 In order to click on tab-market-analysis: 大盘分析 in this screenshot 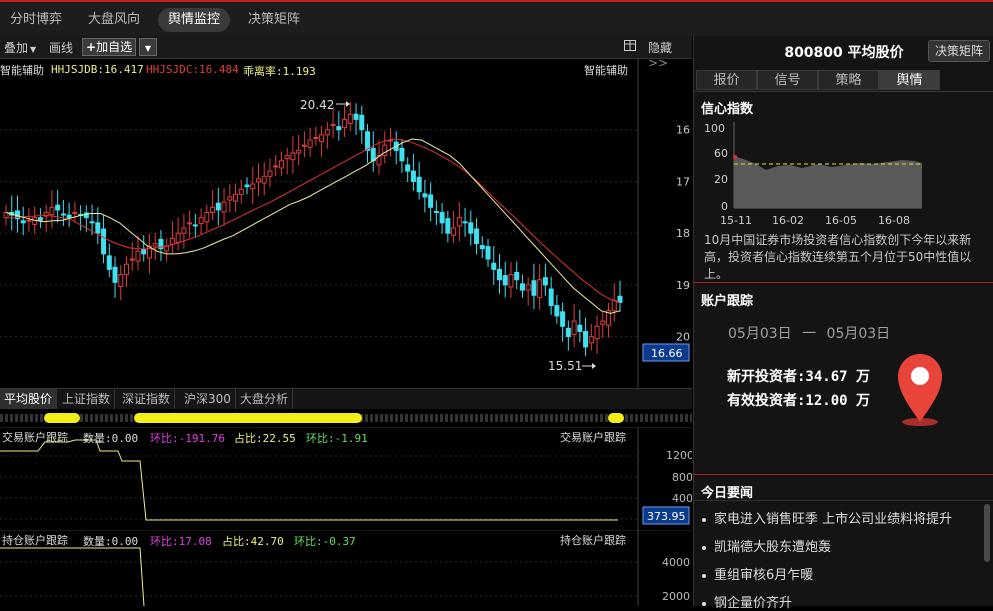, I will do `click(265, 399)`.